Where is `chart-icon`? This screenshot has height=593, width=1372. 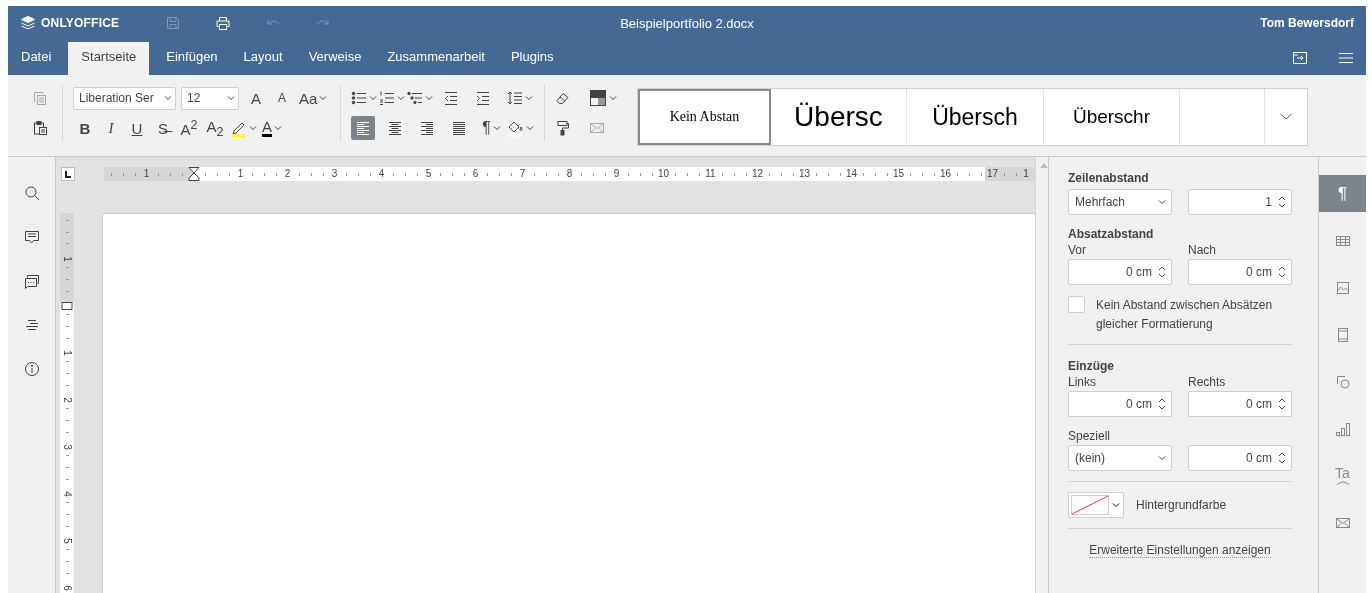 chart-icon is located at coordinates (1342, 428).